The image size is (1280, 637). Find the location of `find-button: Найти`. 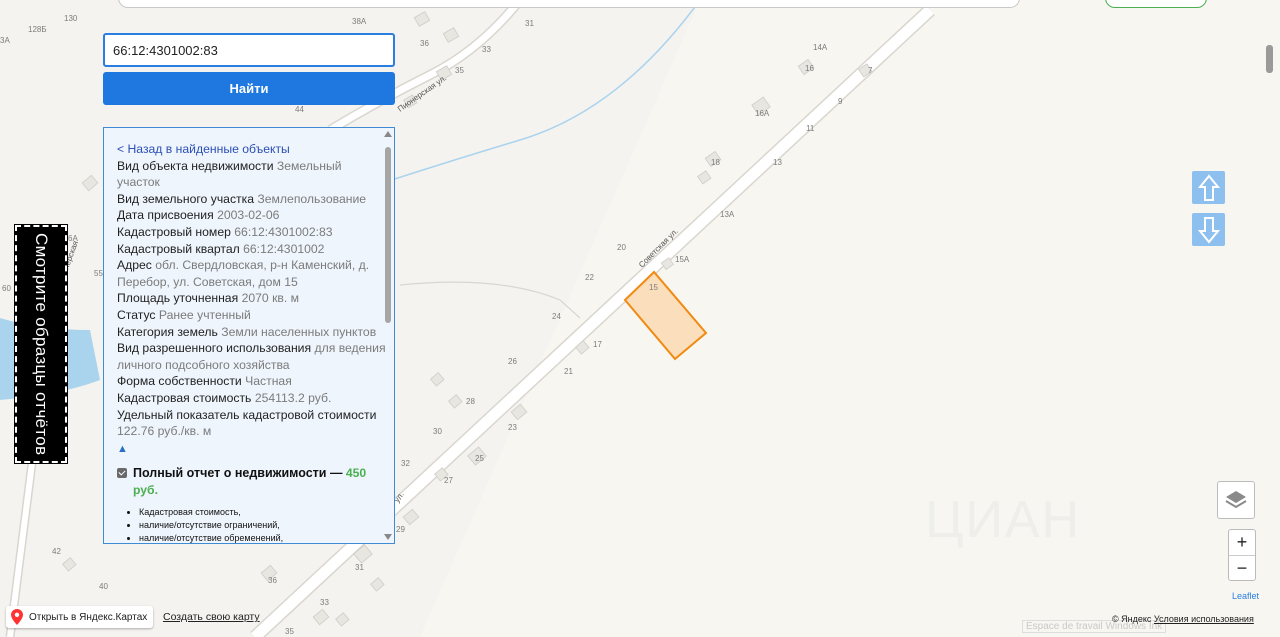

find-button: Найти is located at coordinates (249, 88).